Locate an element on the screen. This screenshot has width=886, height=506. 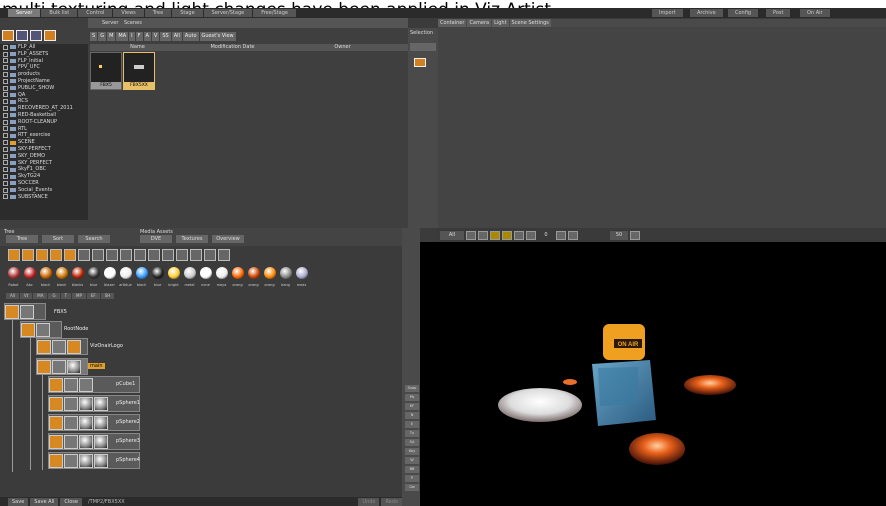
filter-button: S is located at coordinates (94, 36).